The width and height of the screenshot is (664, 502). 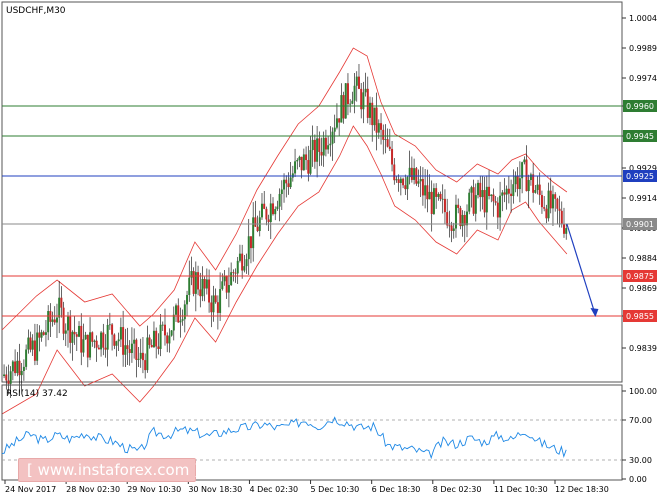 I want to click on x-tick-label: 29 Nov 10:30, so click(x=154, y=489).